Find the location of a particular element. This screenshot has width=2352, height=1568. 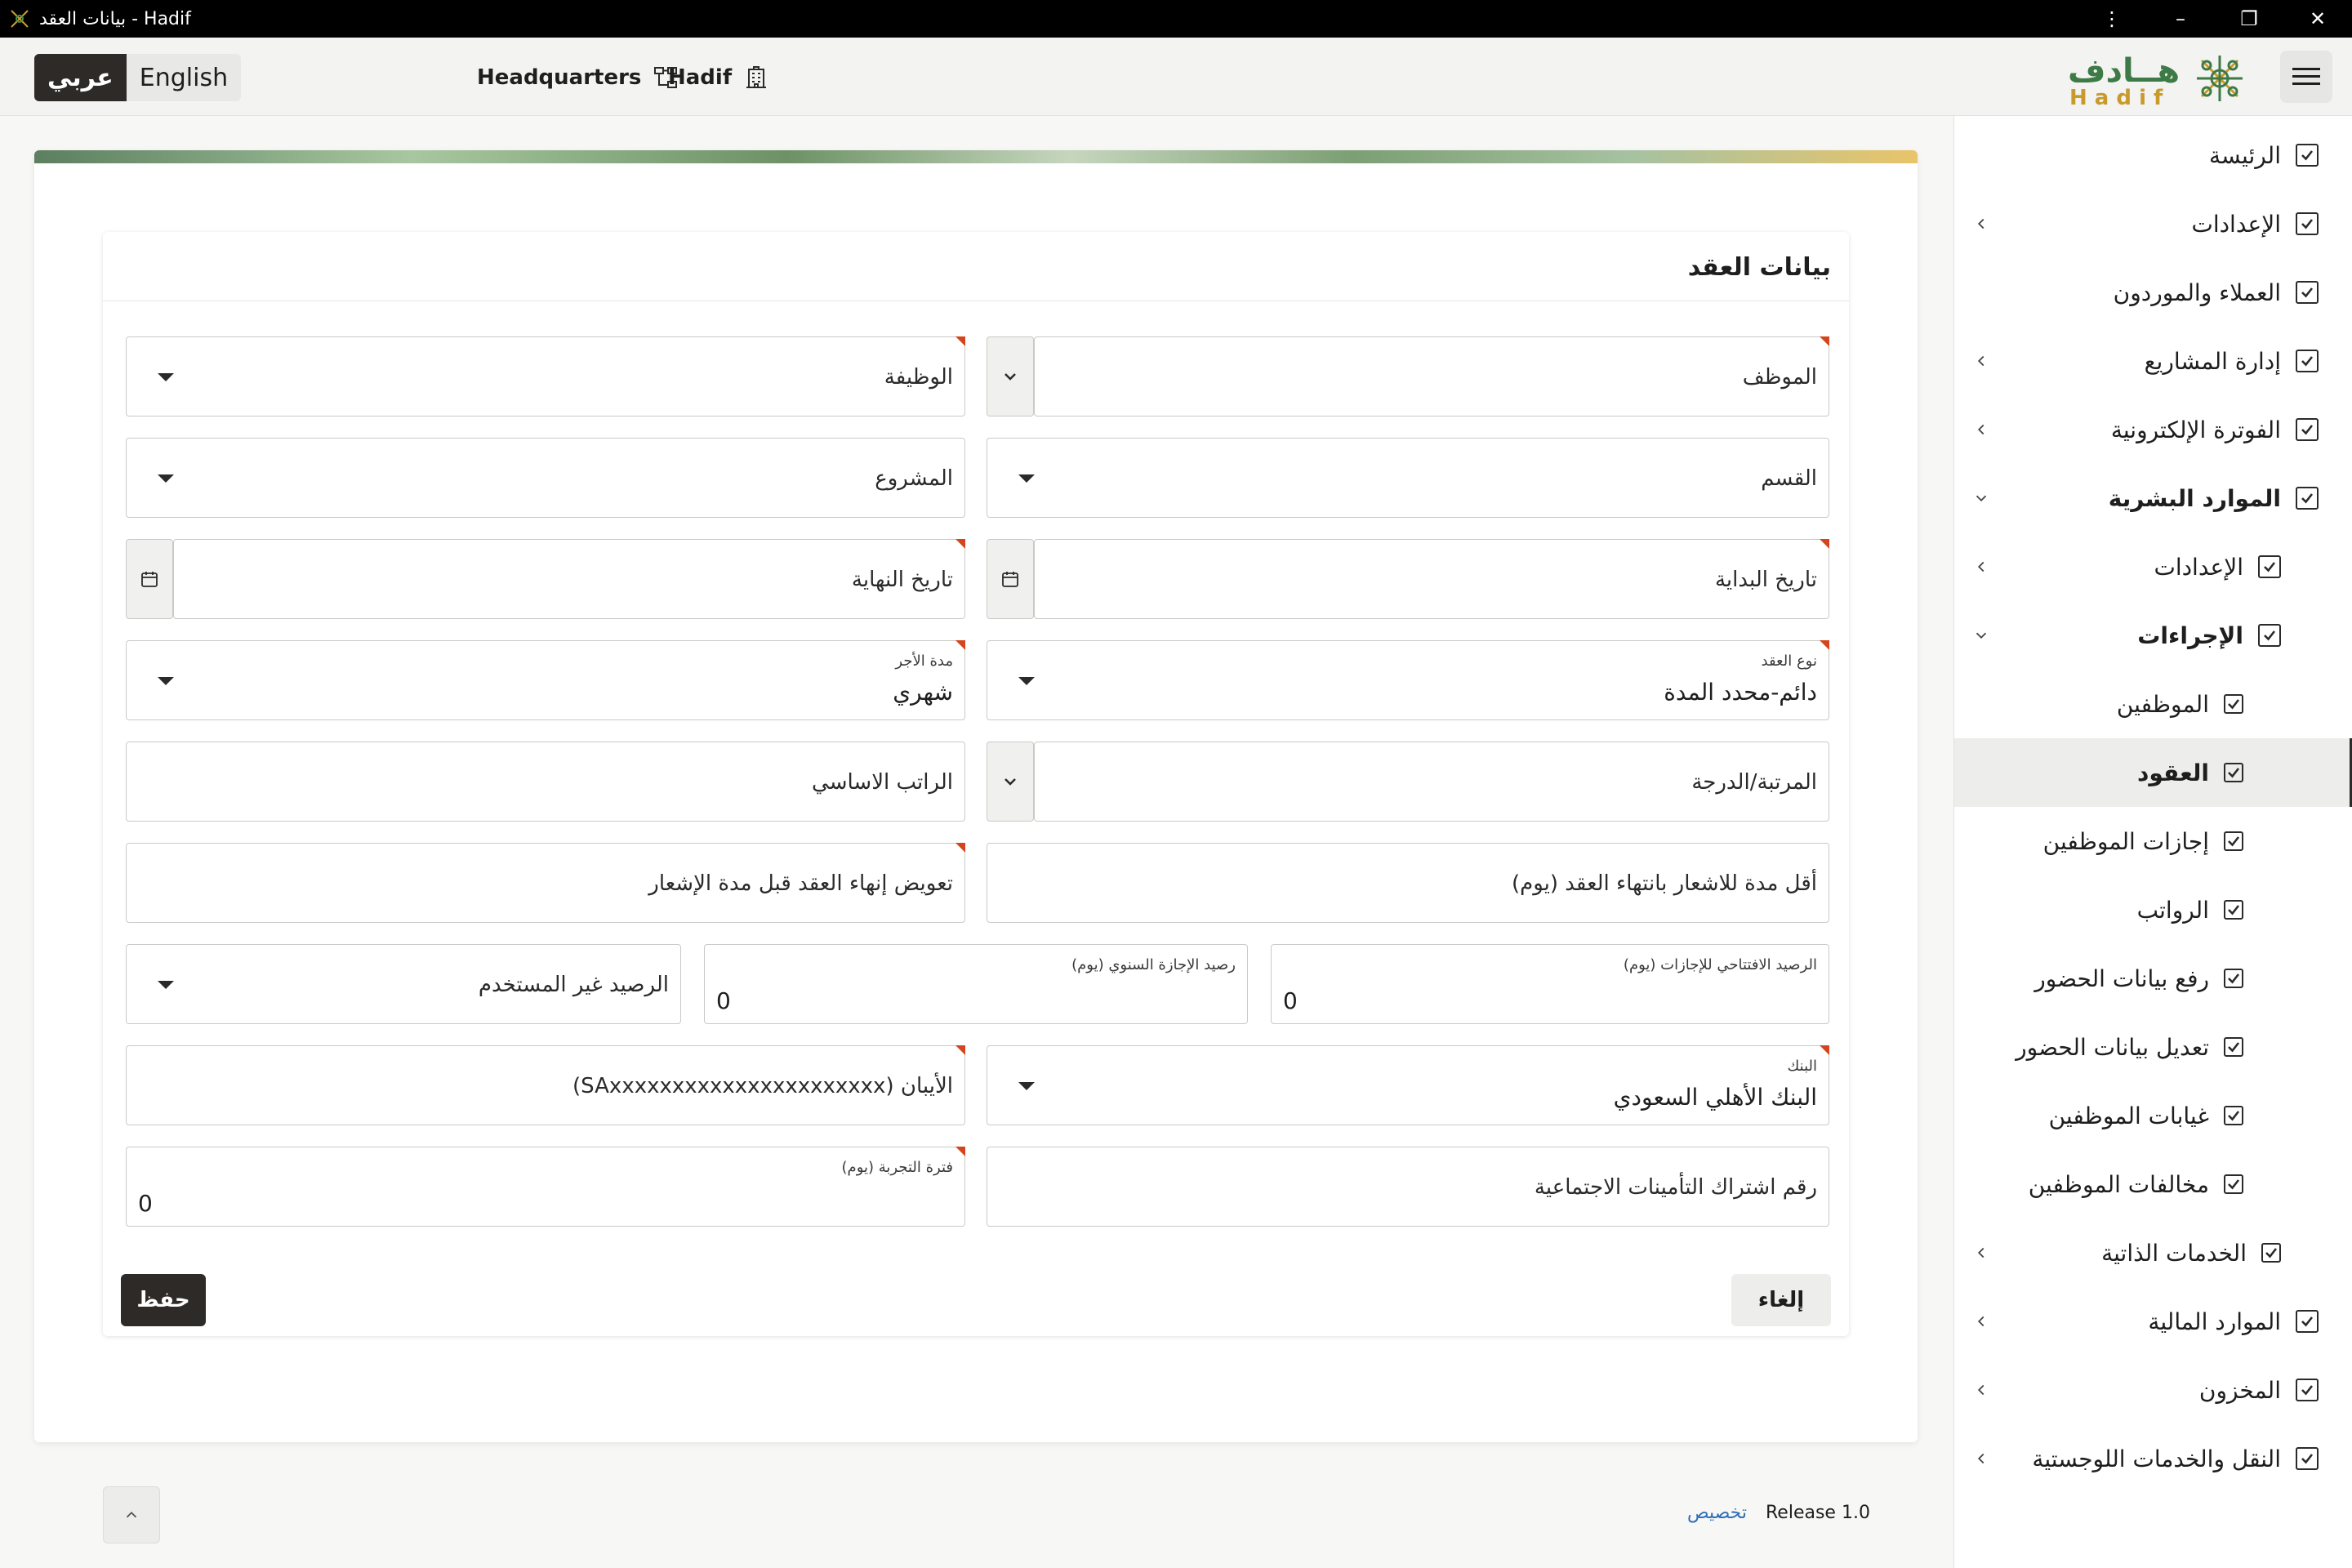

sidebar-item-label: إدارة المشاريع is located at coordinates (2212, 361).